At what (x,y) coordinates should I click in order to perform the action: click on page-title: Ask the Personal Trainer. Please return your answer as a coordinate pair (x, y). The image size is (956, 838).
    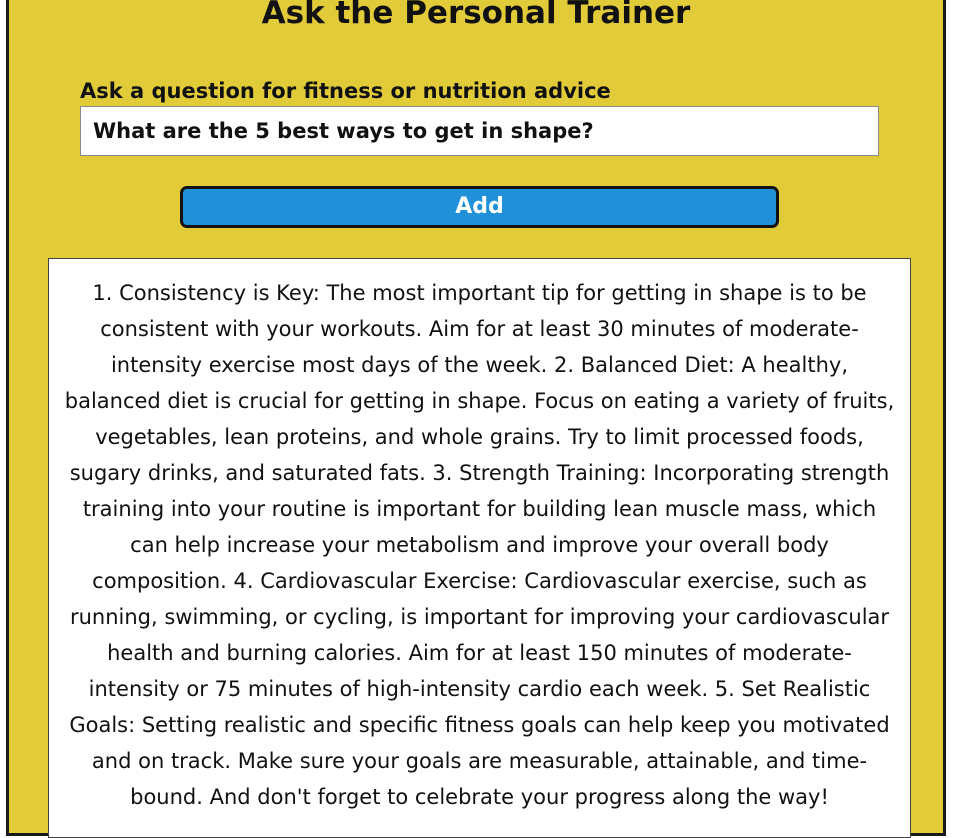
    Looking at the image, I should click on (476, 15).